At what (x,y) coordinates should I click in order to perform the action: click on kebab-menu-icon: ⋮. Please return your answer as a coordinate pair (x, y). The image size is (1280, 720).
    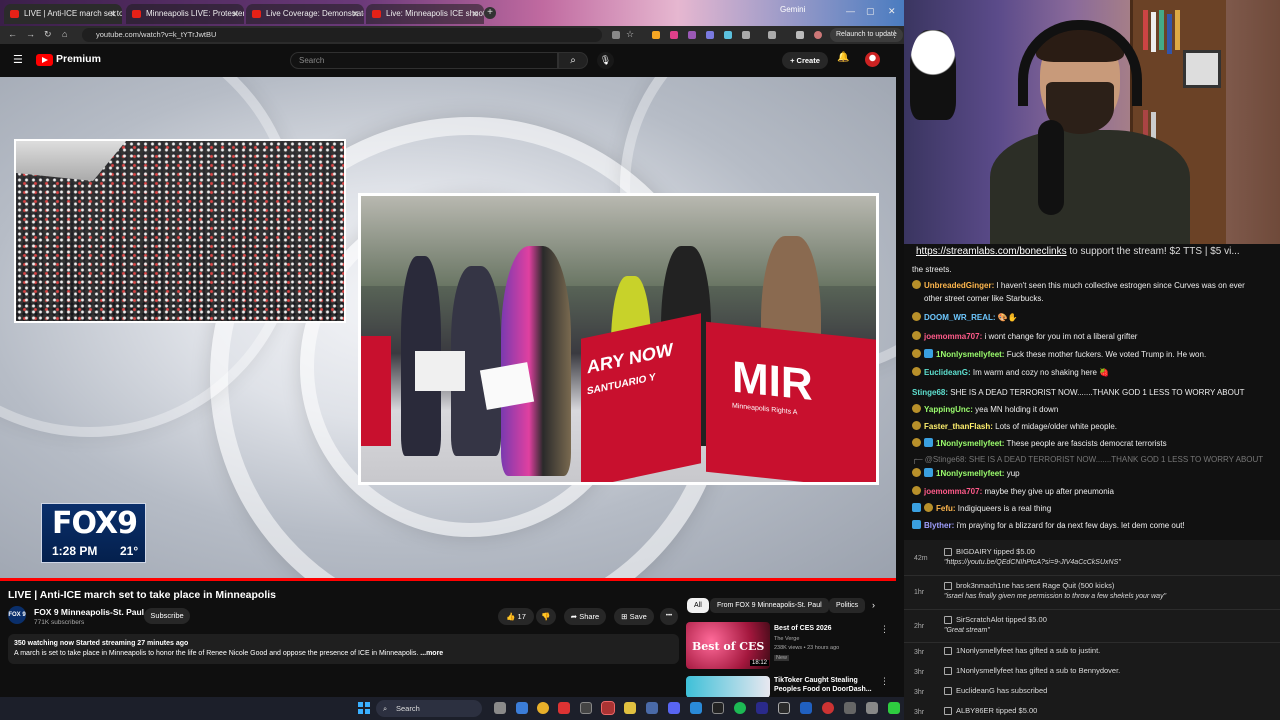
    Looking at the image, I should click on (894, 34).